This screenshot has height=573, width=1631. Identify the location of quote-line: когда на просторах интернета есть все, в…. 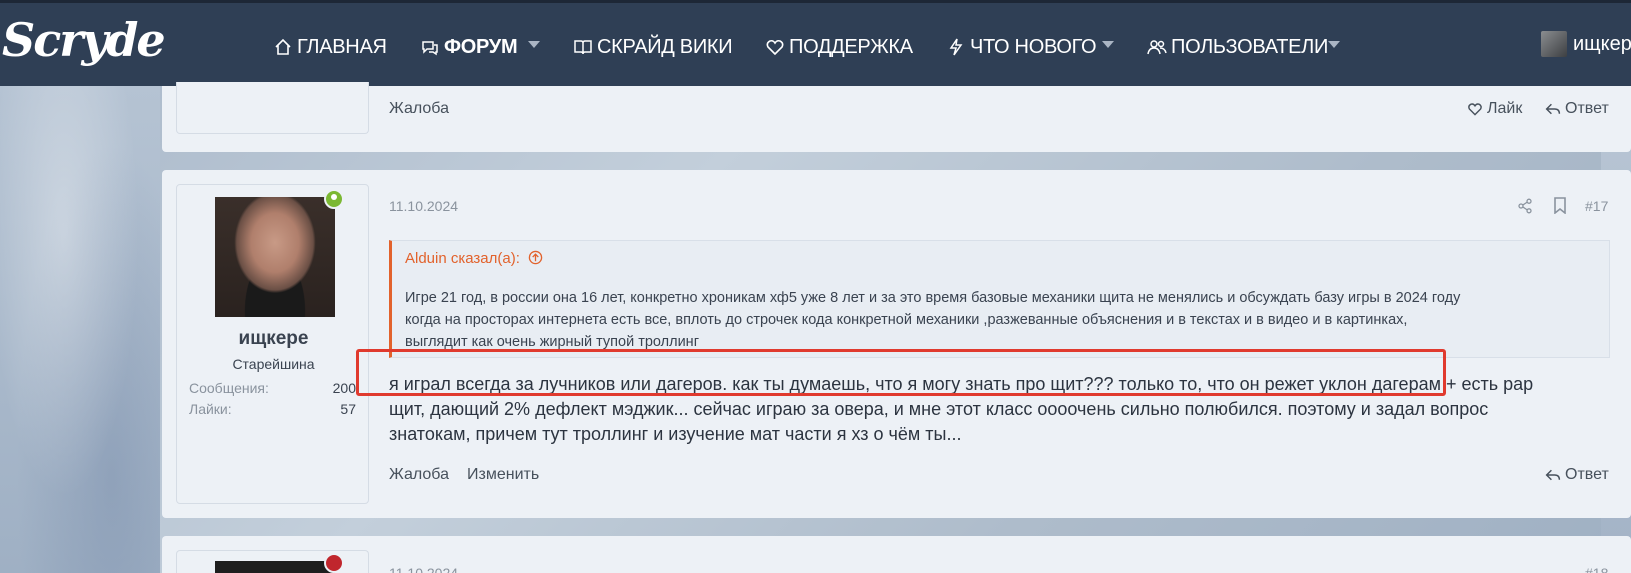
(906, 320).